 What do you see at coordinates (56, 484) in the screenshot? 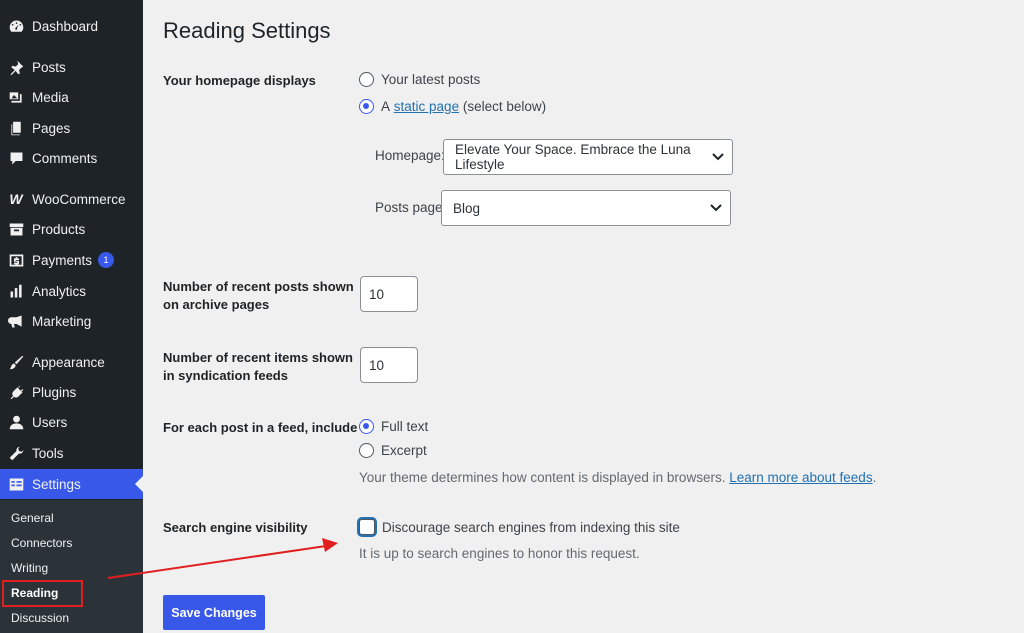
I see `sidebar-item-label: Settings` at bounding box center [56, 484].